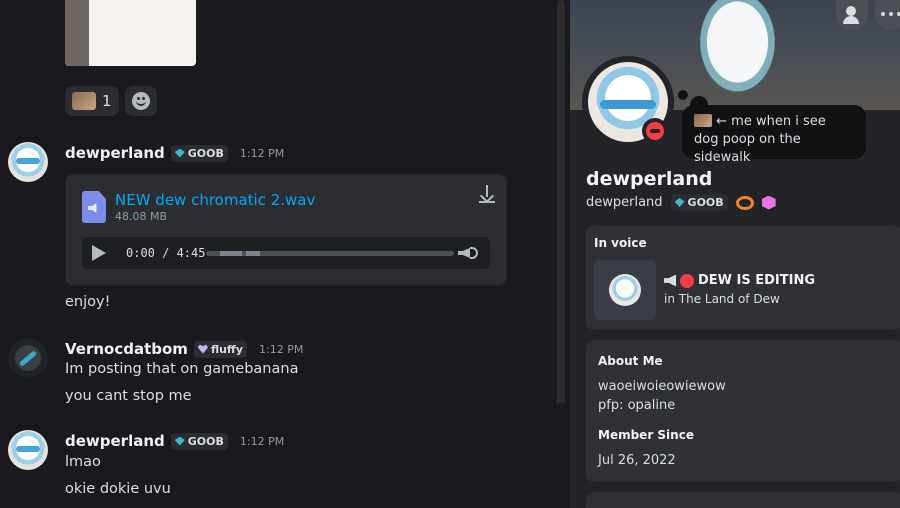 Image resolution: width=900 pixels, height=508 pixels. What do you see at coordinates (637, 460) in the screenshot?
I see `member-since-date: Jul 26, 2022` at bounding box center [637, 460].